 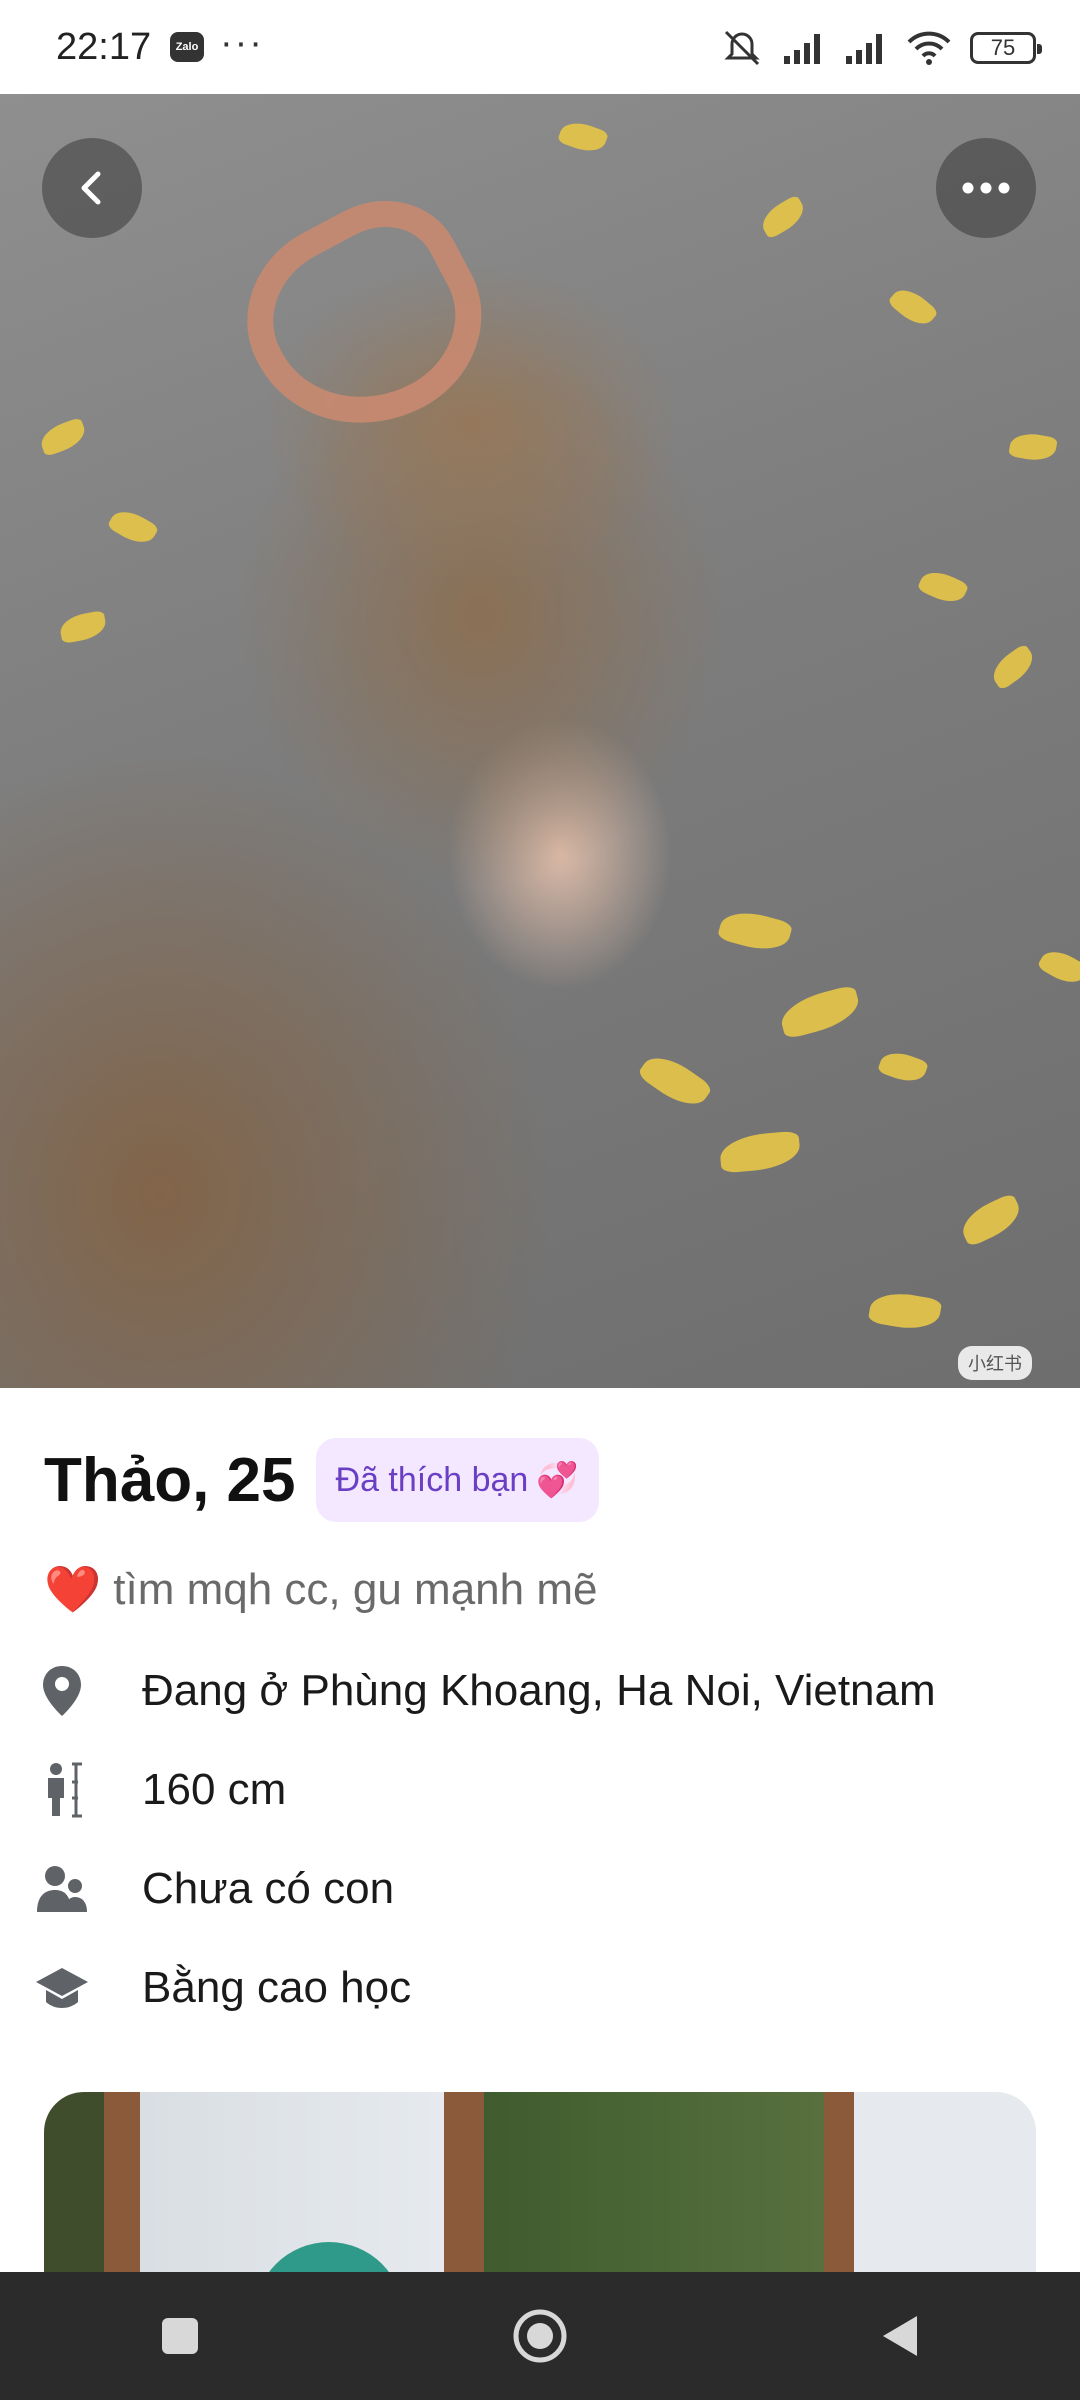 What do you see at coordinates (268, 1888) in the screenshot?
I see `children-text: Chưa có con` at bounding box center [268, 1888].